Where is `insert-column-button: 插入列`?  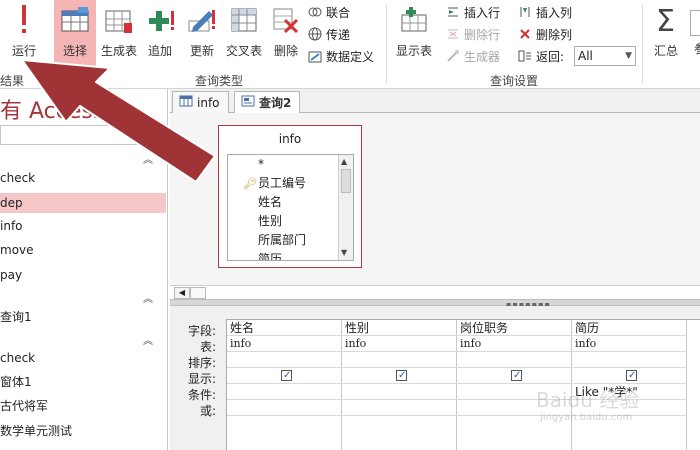 insert-column-button: 插入列 is located at coordinates (545, 12).